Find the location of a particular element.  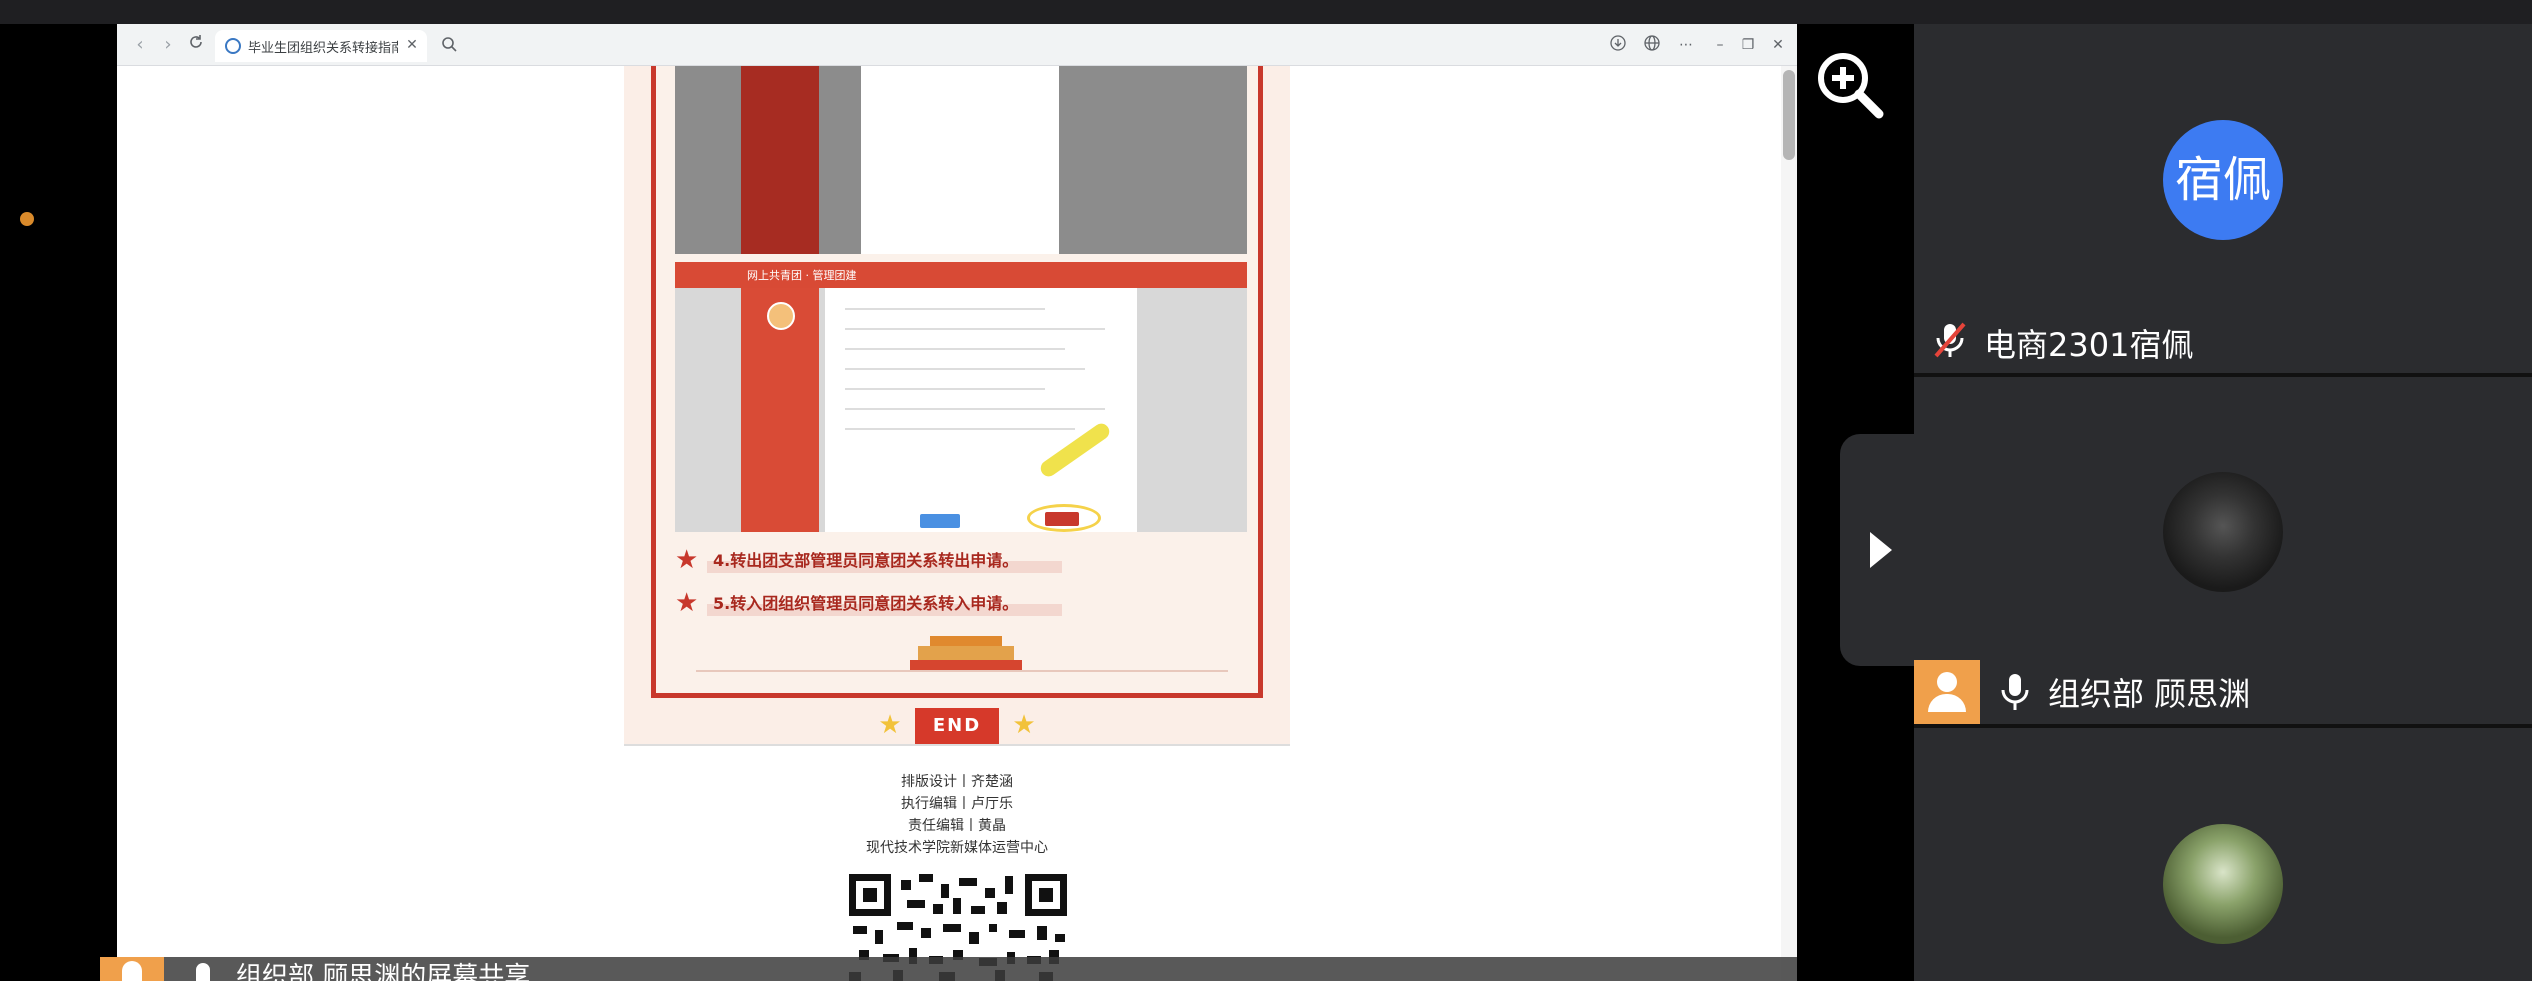

browser-tabbar: ‹ › 毕业生团组织关系转接指南 ✕ ⋯ – ❐ ✕ is located at coordinates (957, 45).